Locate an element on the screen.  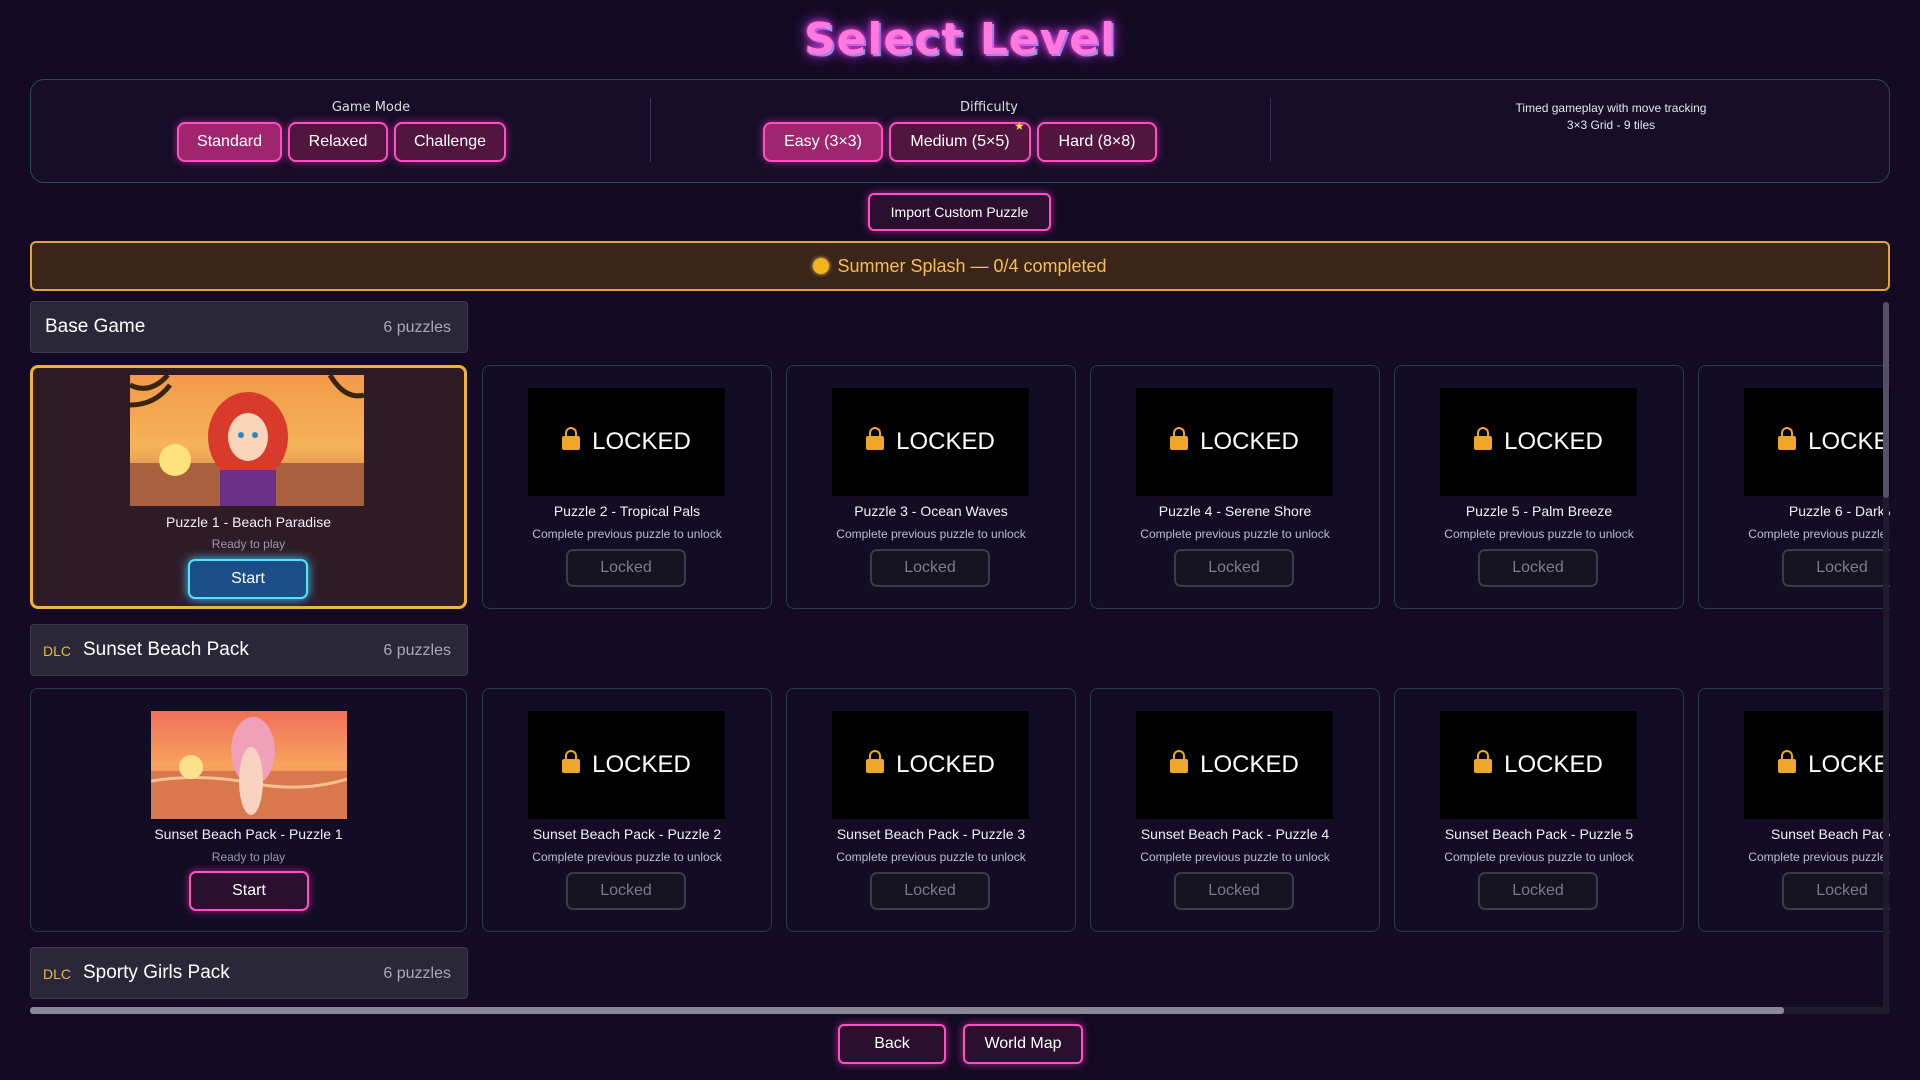
puzzle-name: Puzzle 6 - Dark A is located at coordinates (1839, 511).